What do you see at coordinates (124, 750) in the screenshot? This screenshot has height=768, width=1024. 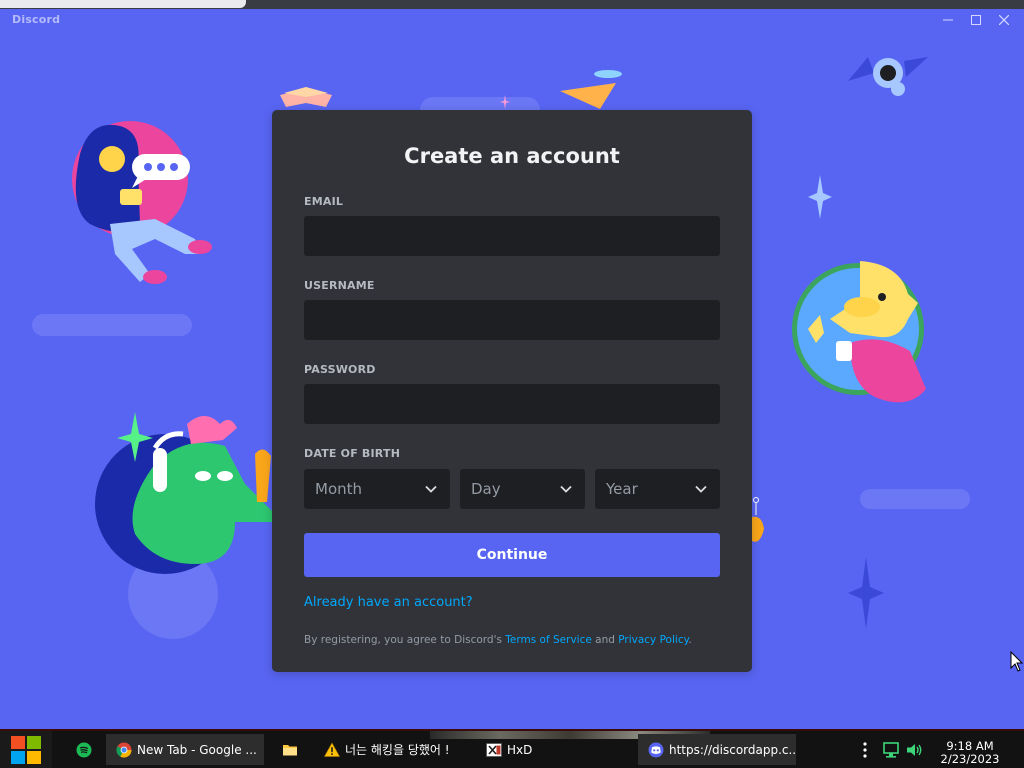 I see `chrome-icon` at bounding box center [124, 750].